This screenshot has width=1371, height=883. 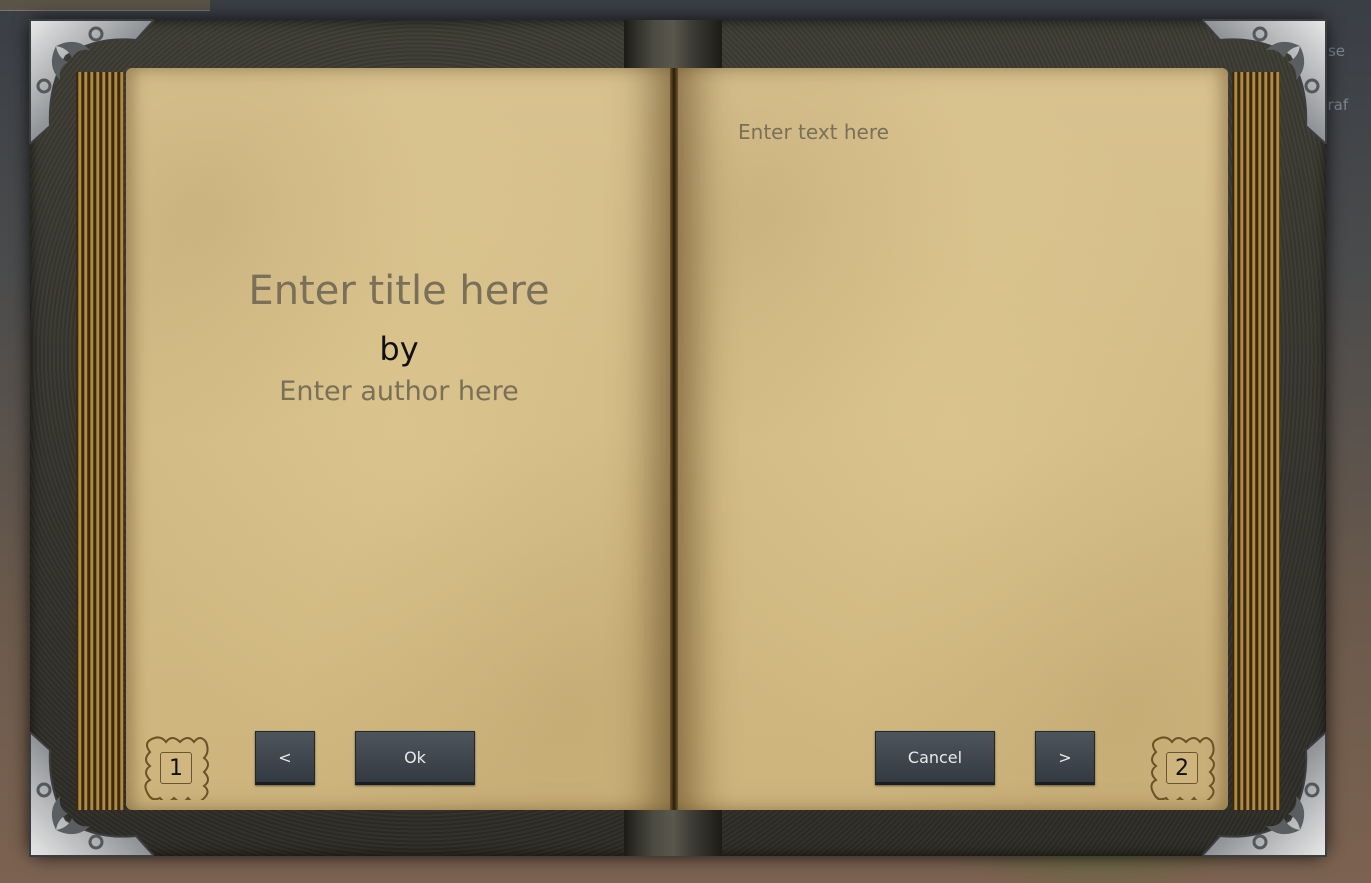 What do you see at coordinates (673, 45) in the screenshot?
I see `book-spine-top` at bounding box center [673, 45].